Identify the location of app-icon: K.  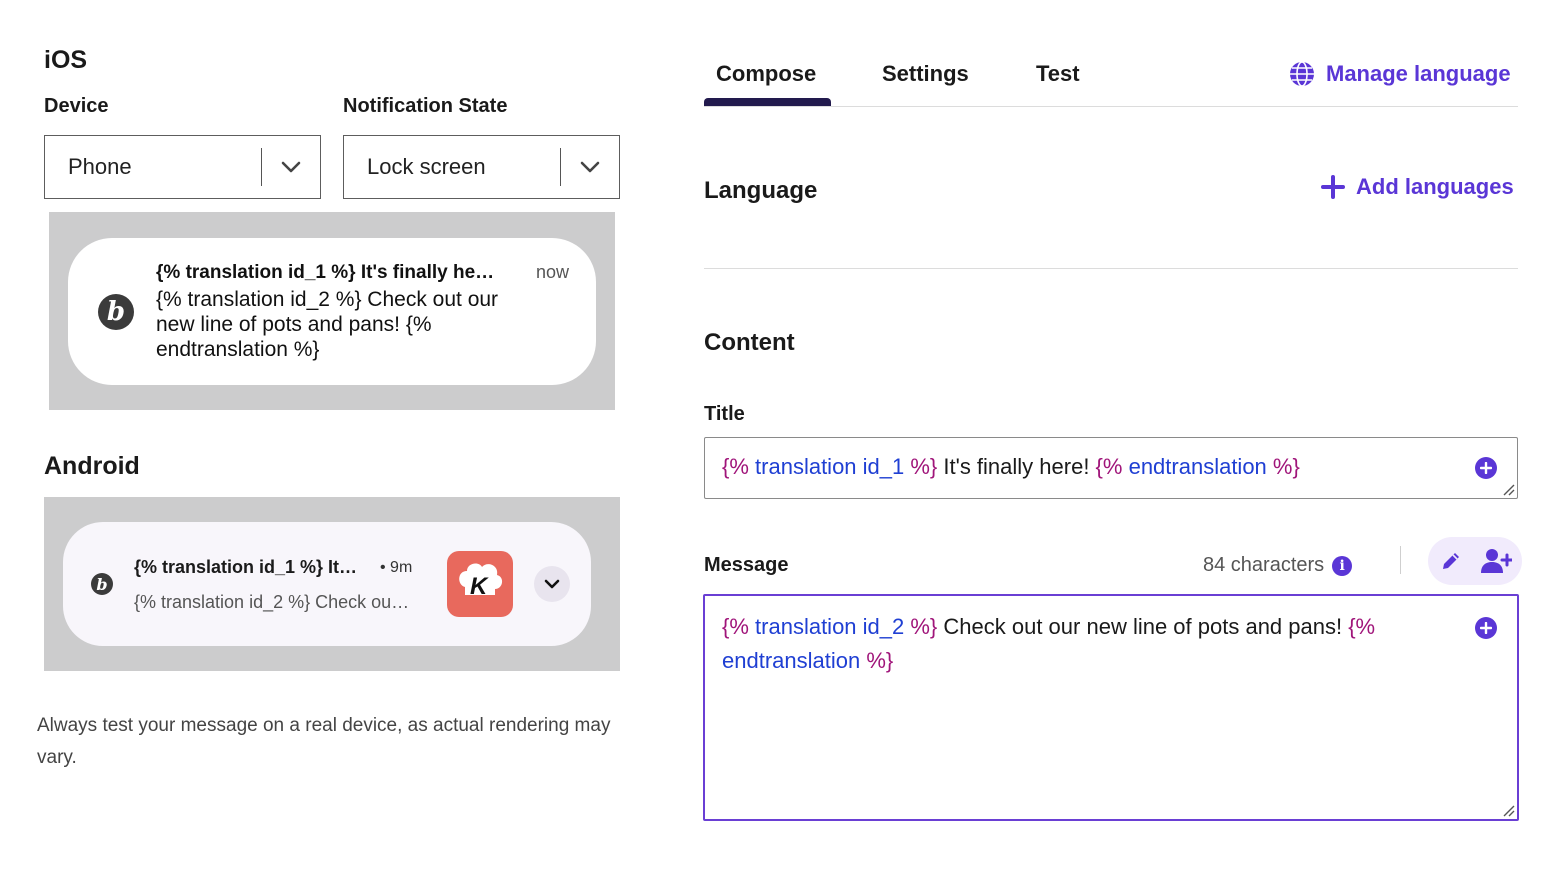
(480, 584).